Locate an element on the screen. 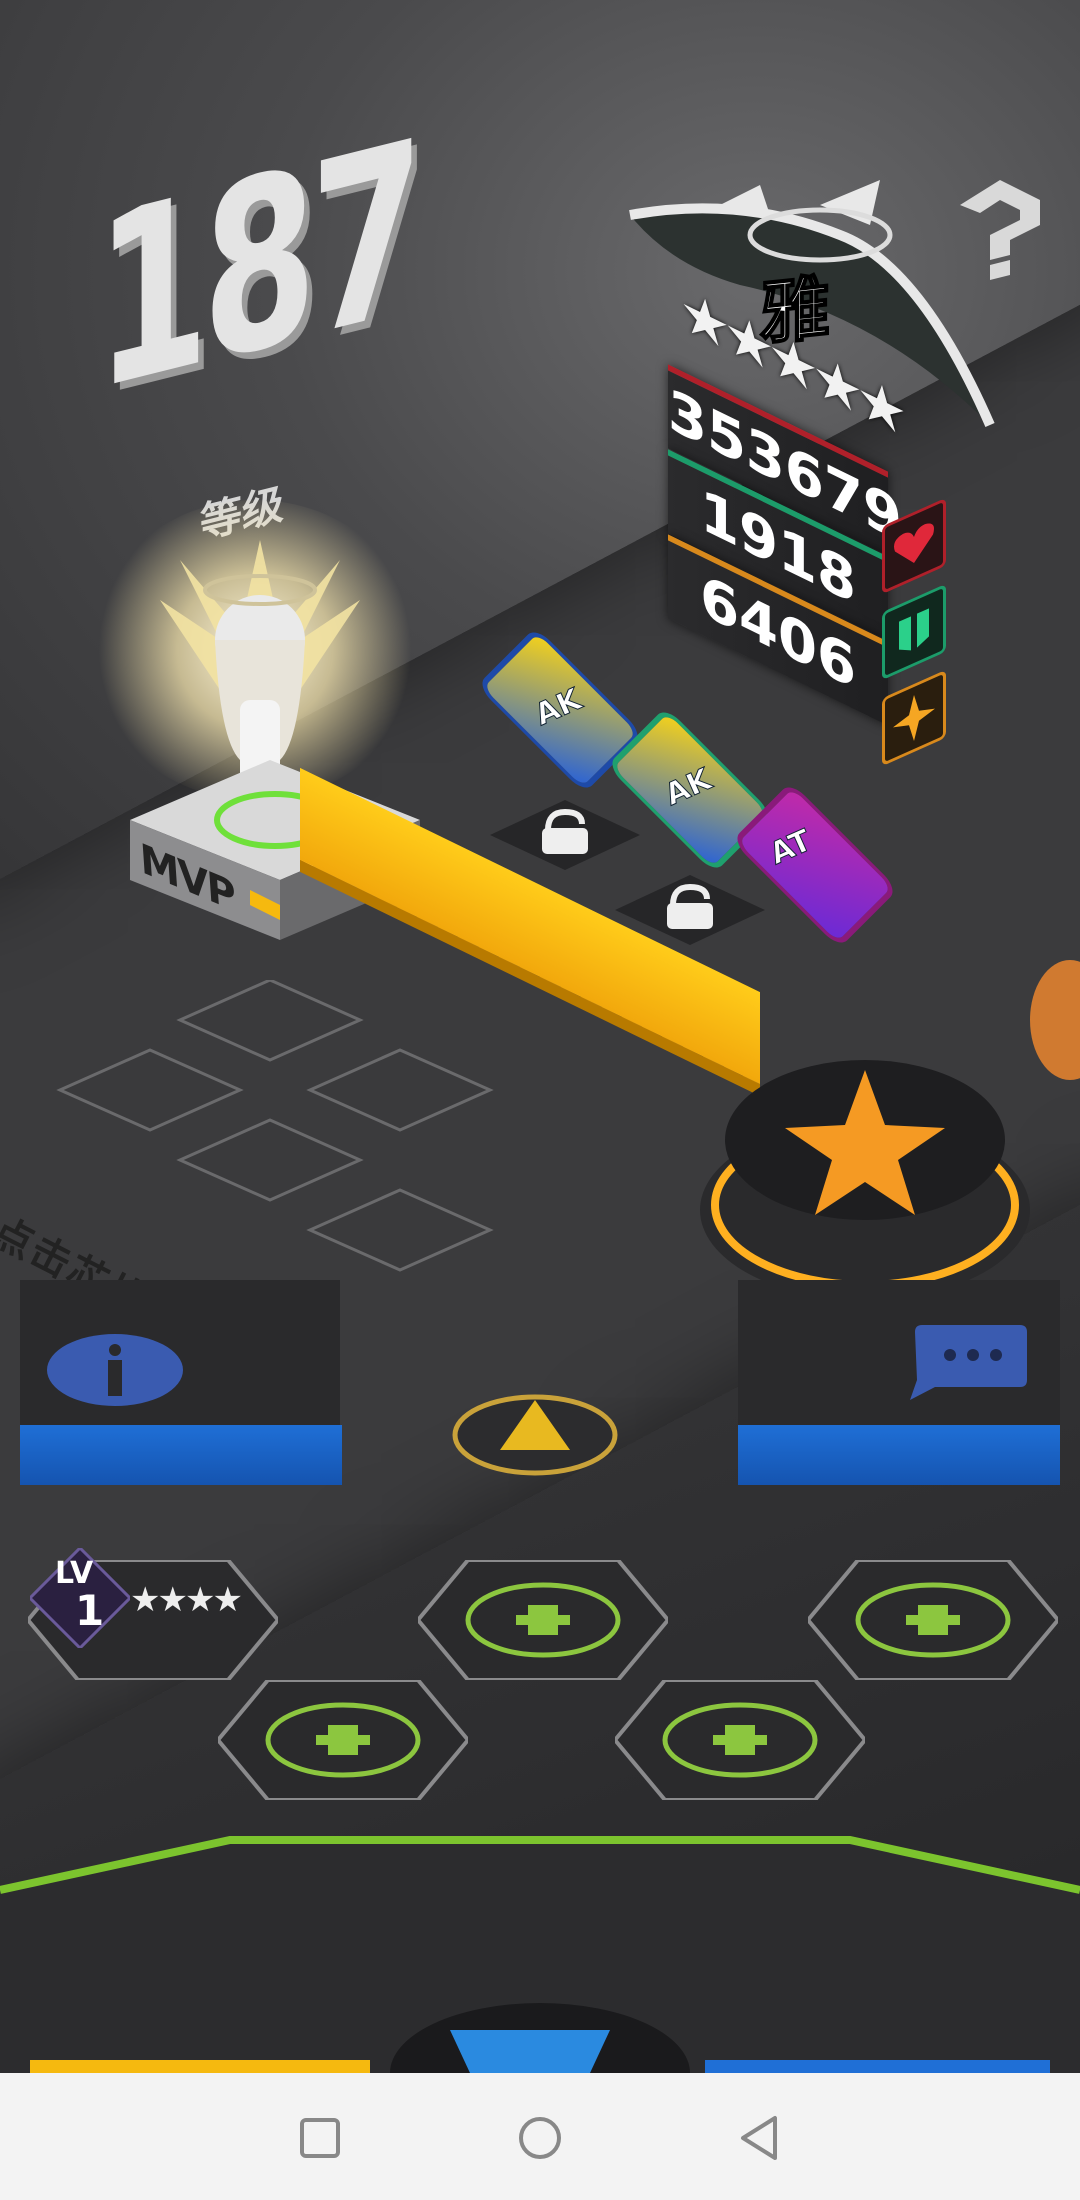 This screenshot has height=2200, width=1080. info-blue-bar is located at coordinates (181, 1455).